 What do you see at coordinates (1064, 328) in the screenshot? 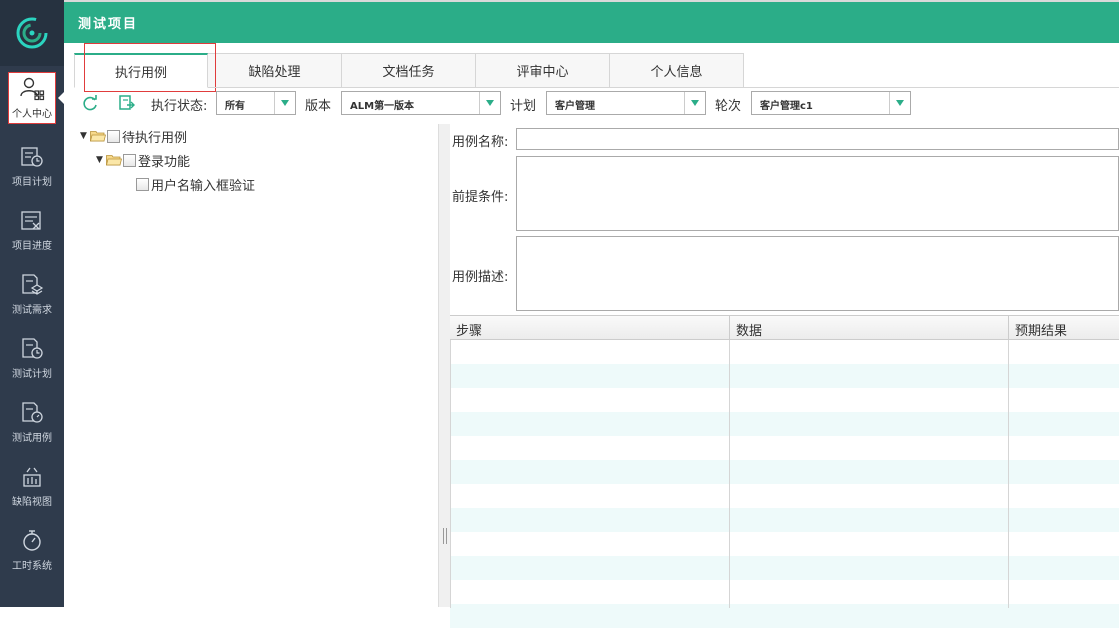
I see `column-header-expected: 预期结果` at bounding box center [1064, 328].